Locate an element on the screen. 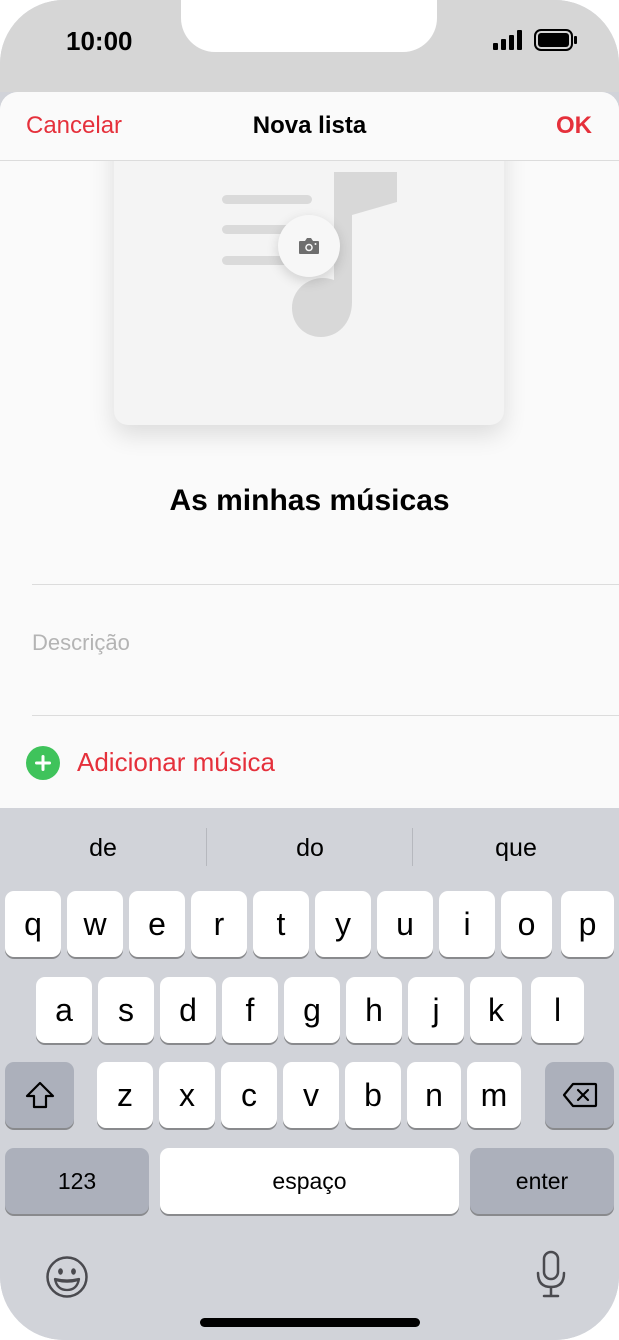 This screenshot has height=1340, width=619. signal-icon is located at coordinates (507, 40).